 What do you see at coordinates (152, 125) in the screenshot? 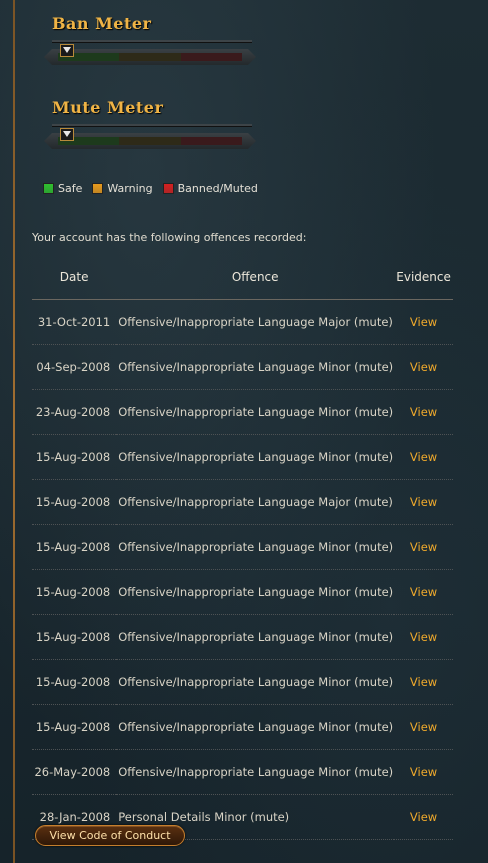
I see `mute-meter-rule` at bounding box center [152, 125].